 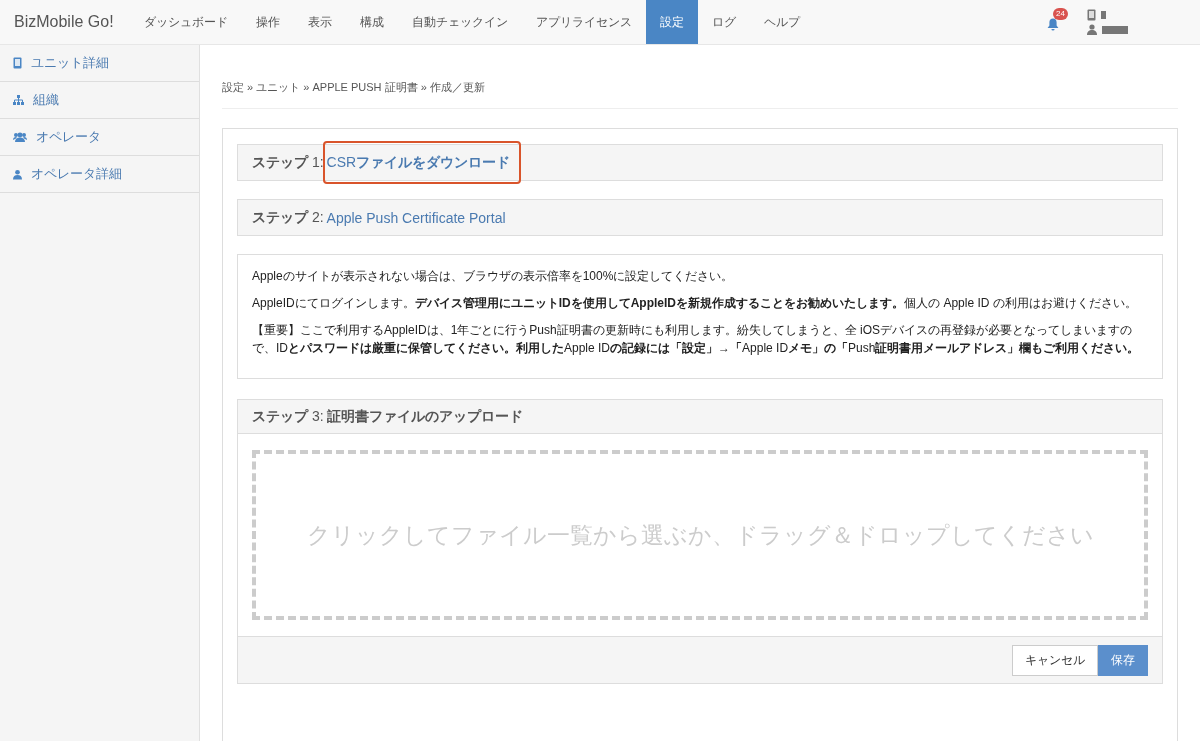 I want to click on nav-tab: 自動チェックイン, so click(x=459, y=22).